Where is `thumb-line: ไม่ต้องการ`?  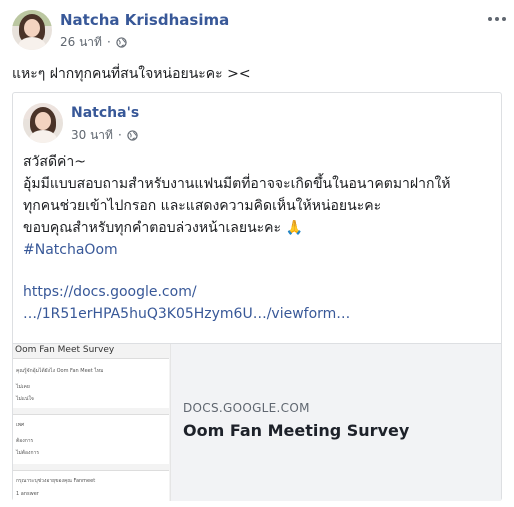 thumb-line: ไม่ต้องการ is located at coordinates (28, 453).